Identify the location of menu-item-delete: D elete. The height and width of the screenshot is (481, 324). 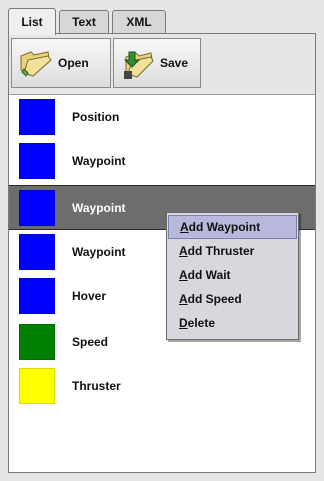
(232, 323).